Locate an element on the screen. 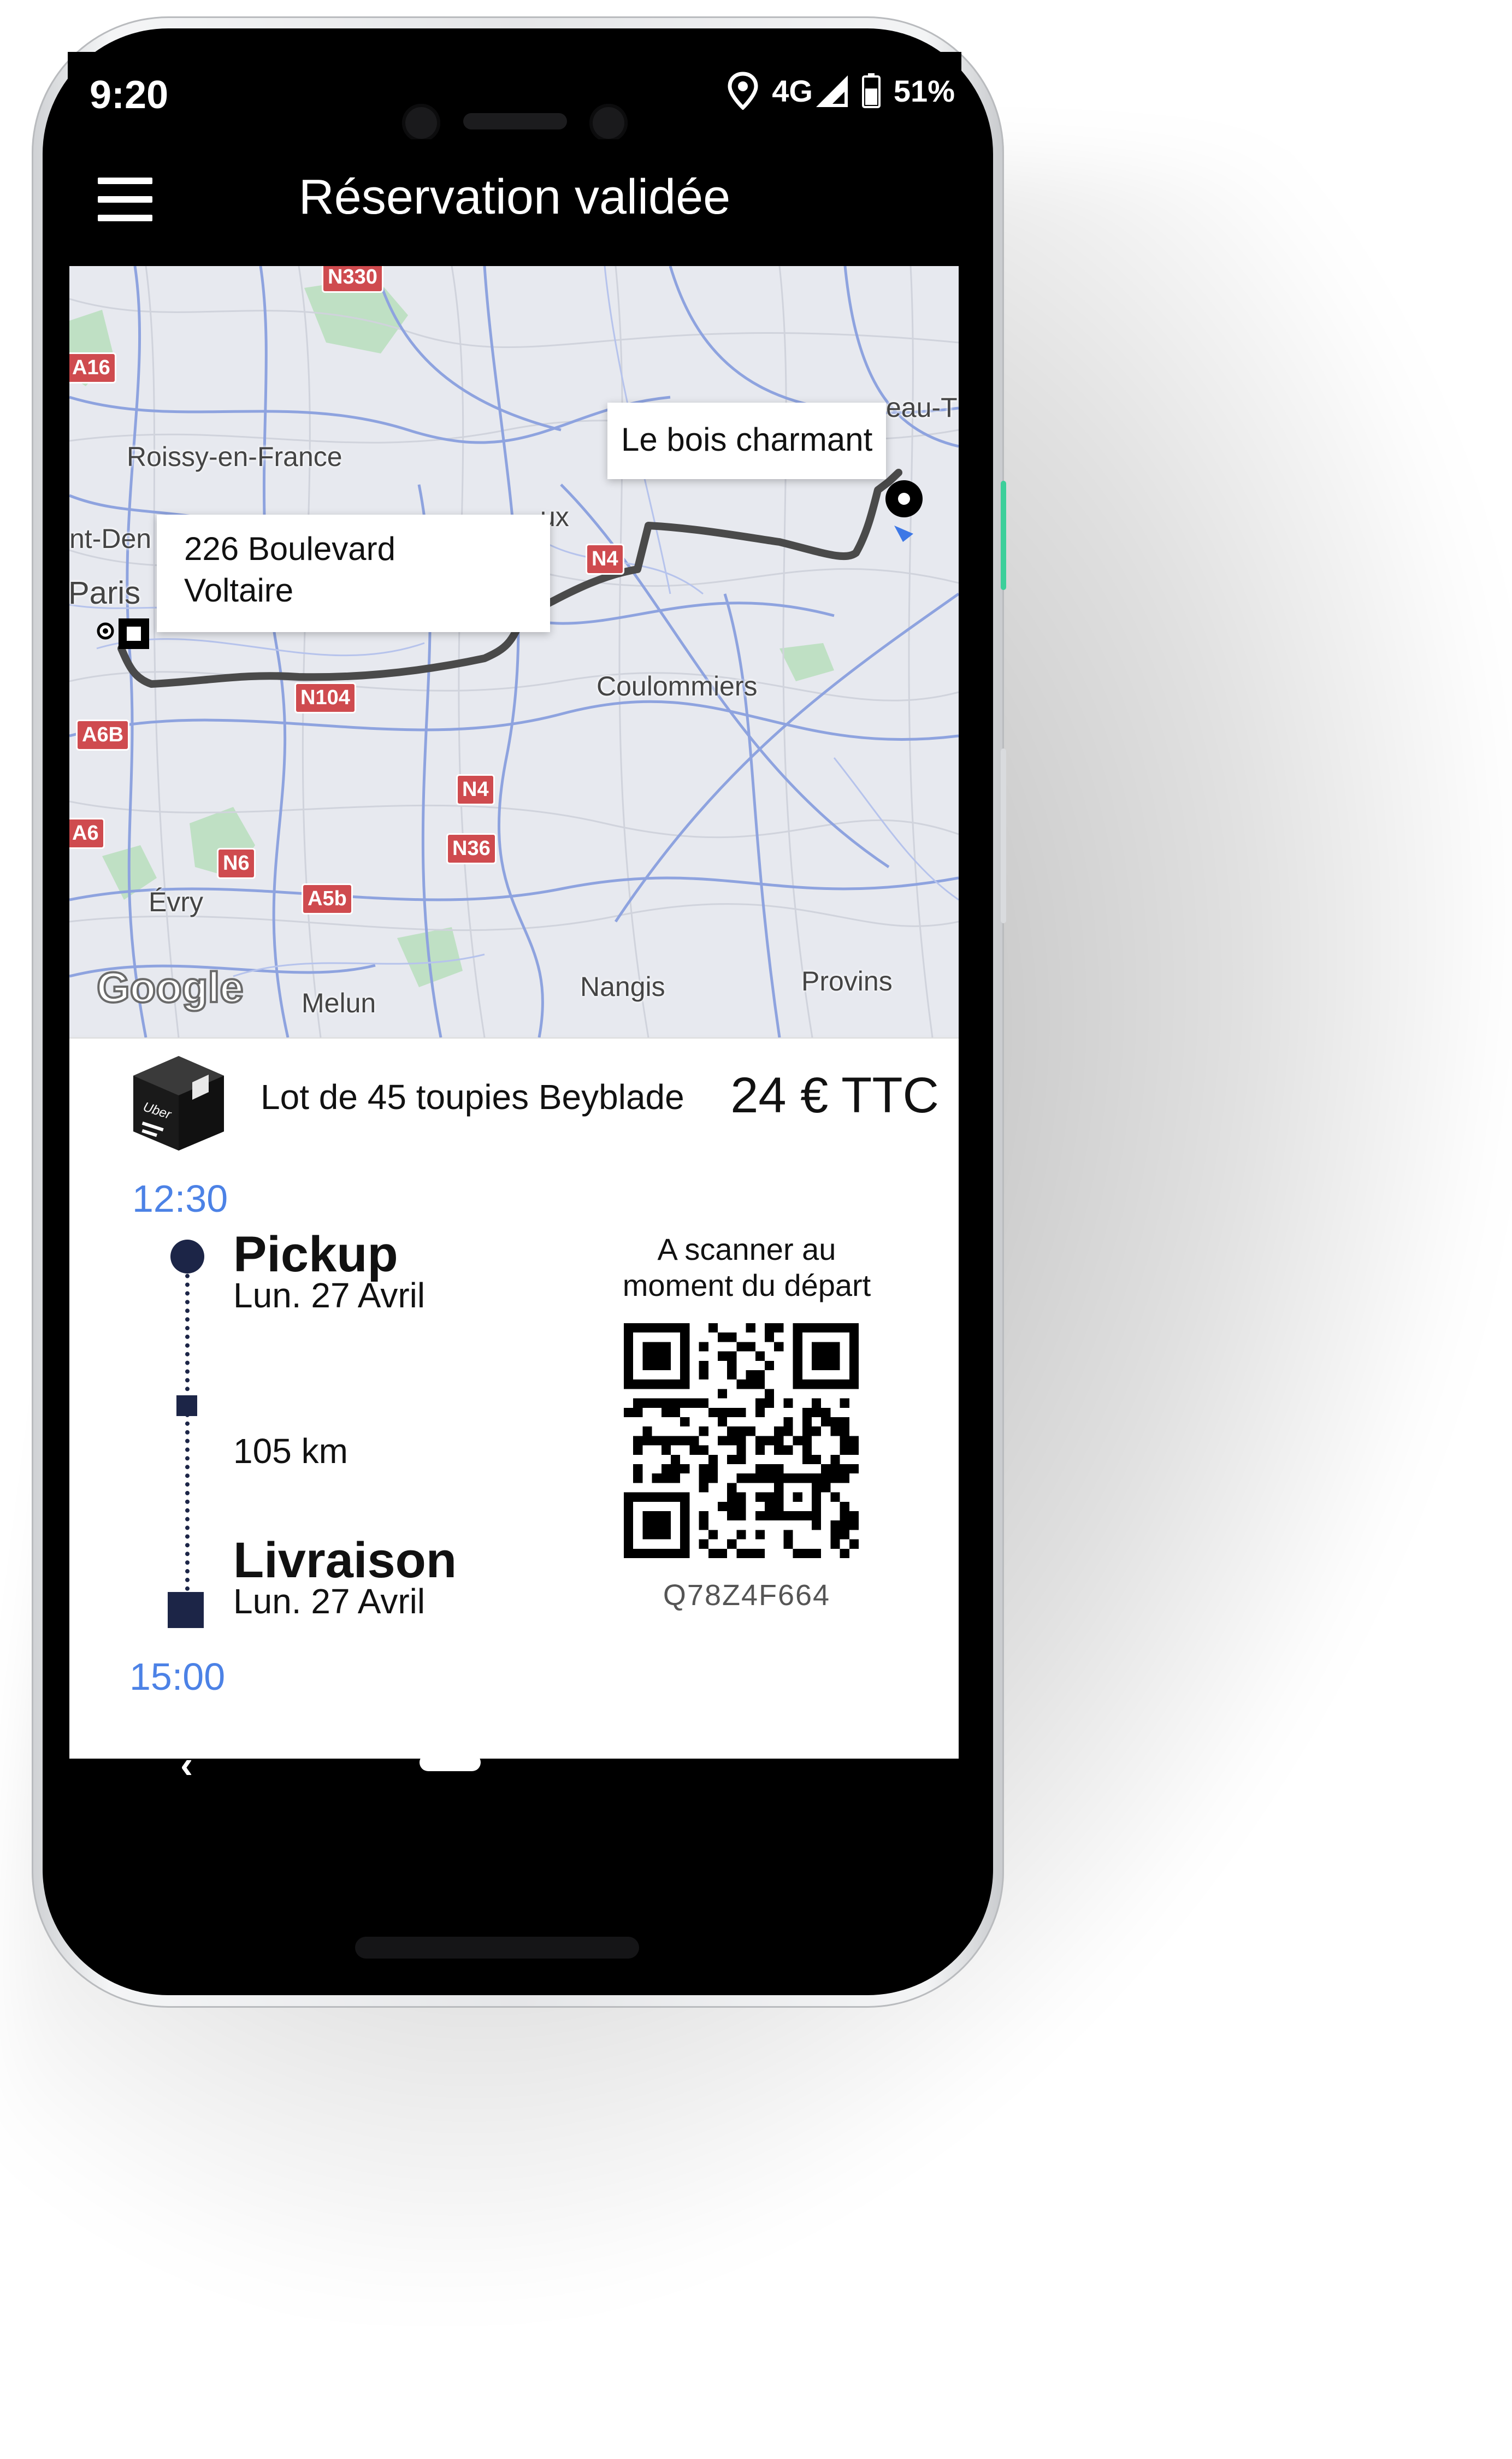 The width and height of the screenshot is (1512, 2459). earpiece-speaker is located at coordinates (515, 121).